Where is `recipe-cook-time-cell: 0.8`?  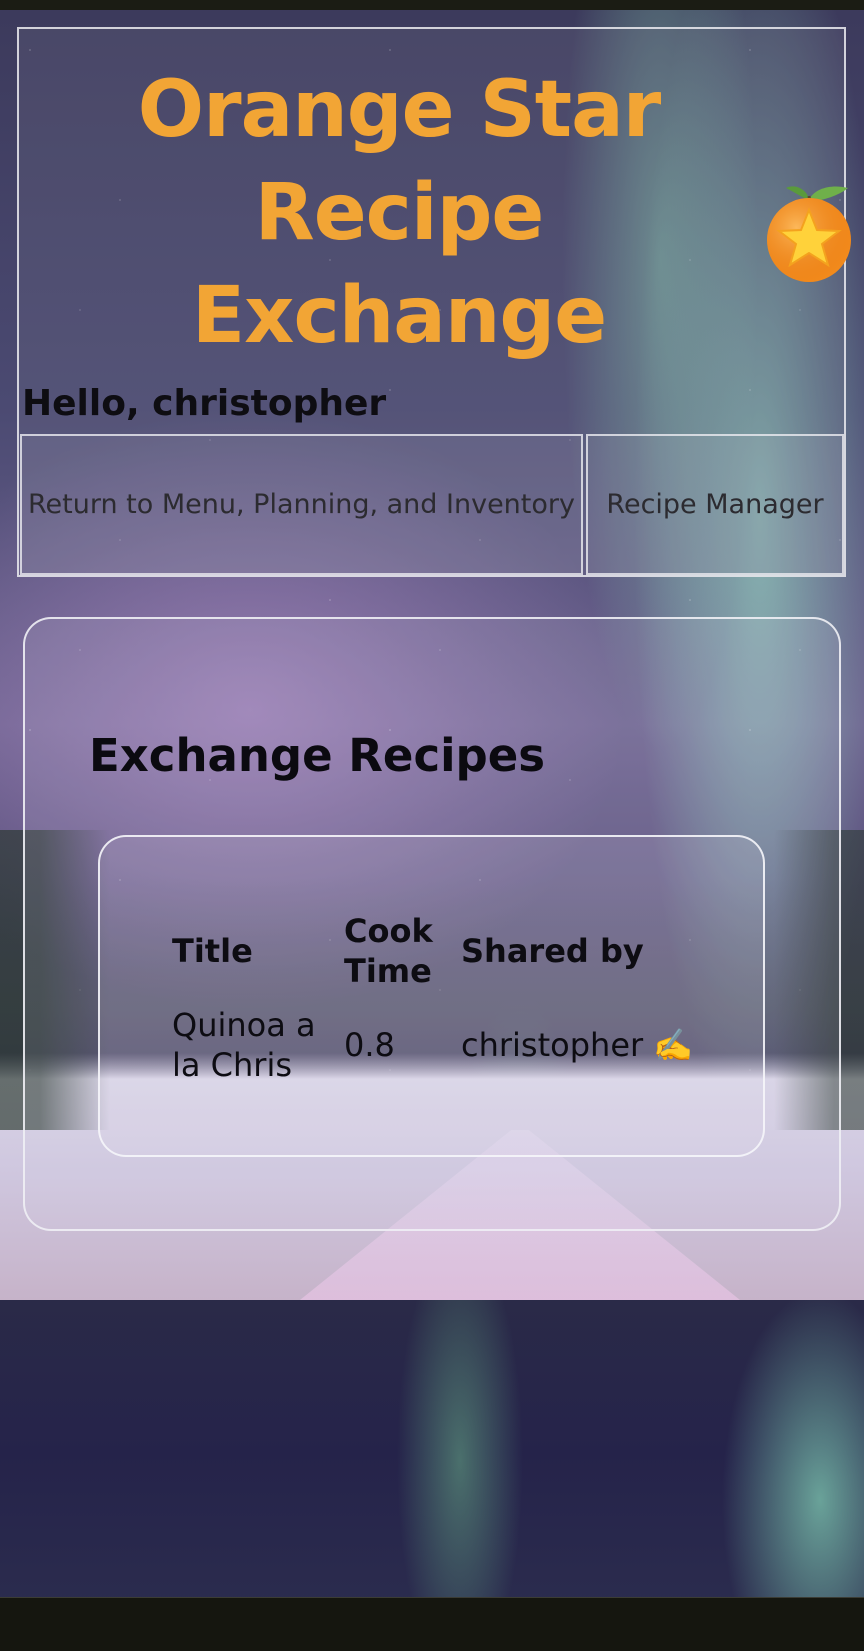 recipe-cook-time-cell: 0.8 is located at coordinates (369, 1045).